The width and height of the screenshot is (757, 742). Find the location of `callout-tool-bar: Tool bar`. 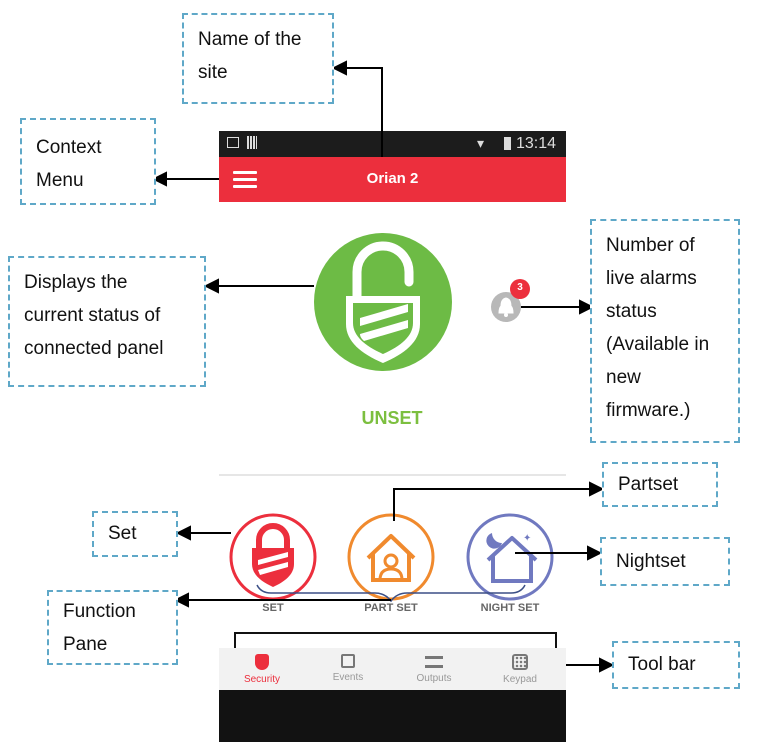

callout-tool-bar: Tool bar is located at coordinates (676, 665).